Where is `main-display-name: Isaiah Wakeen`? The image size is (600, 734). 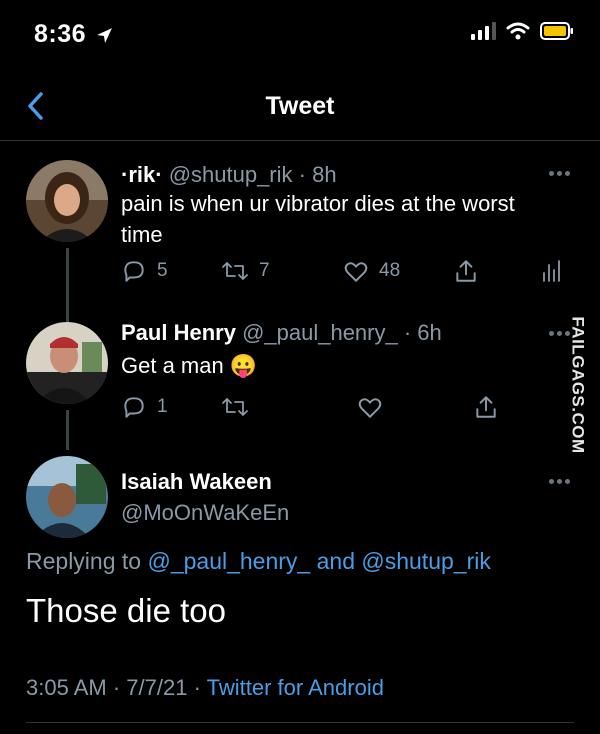
main-display-name: Isaiah Wakeen is located at coordinates (196, 482).